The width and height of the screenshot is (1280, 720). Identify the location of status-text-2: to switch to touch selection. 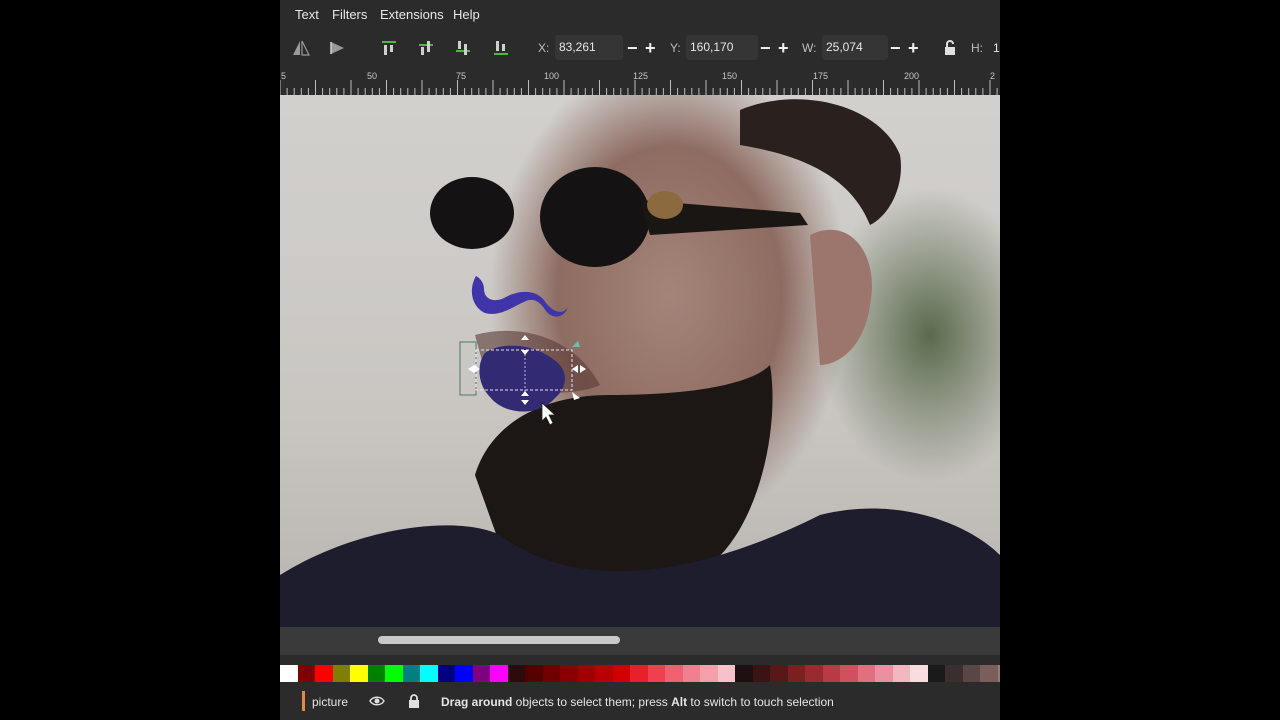
(760, 702).